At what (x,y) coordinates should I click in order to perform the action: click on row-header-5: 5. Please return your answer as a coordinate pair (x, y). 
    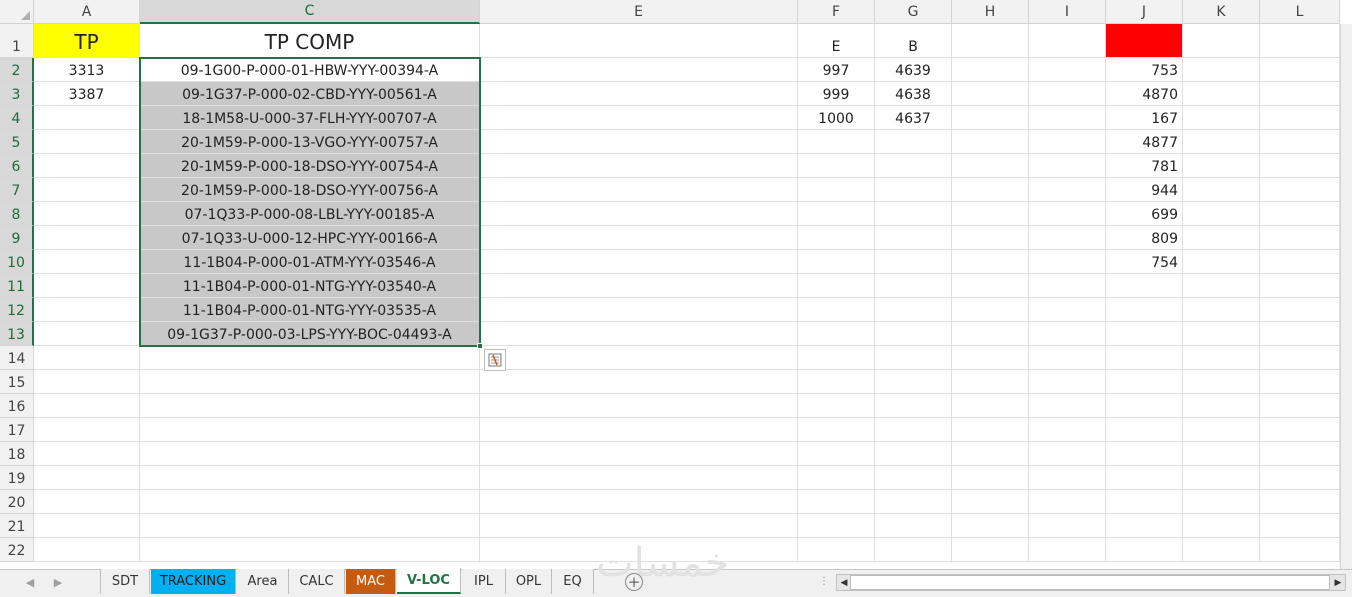
    Looking at the image, I should click on (17, 142).